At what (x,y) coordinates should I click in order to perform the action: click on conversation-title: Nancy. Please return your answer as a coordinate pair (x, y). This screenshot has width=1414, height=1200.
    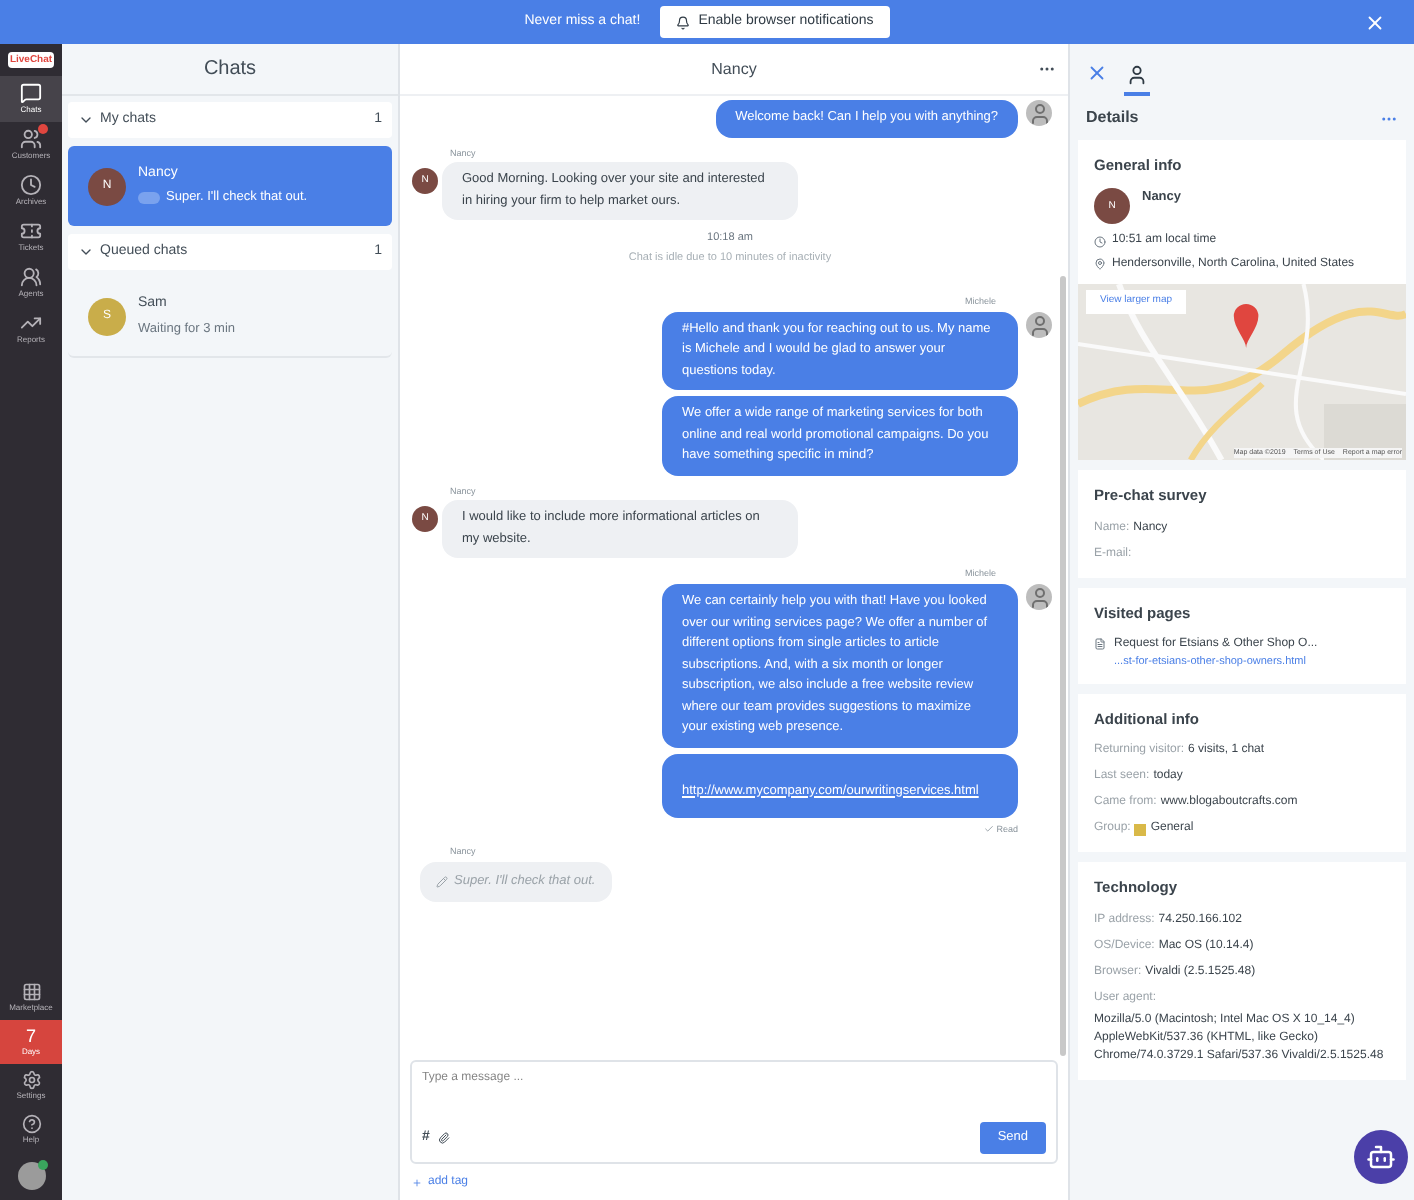
    Looking at the image, I should click on (734, 69).